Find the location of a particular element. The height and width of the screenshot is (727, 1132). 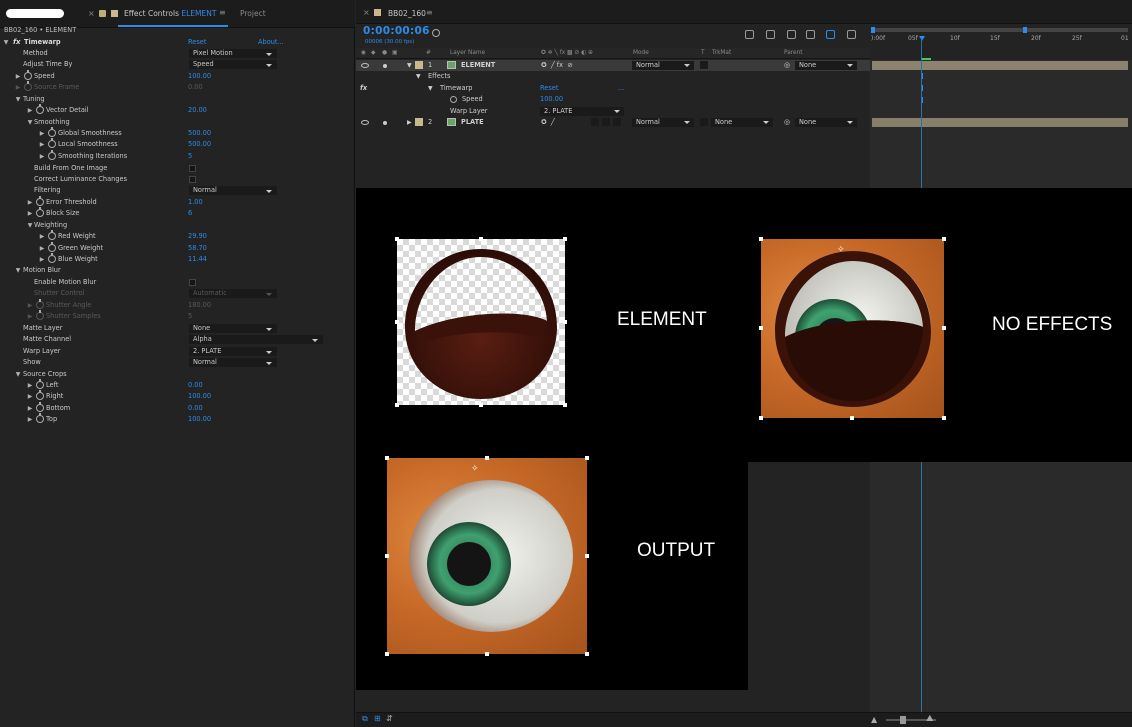

column-layer-name: Layer Name is located at coordinates (467, 53).